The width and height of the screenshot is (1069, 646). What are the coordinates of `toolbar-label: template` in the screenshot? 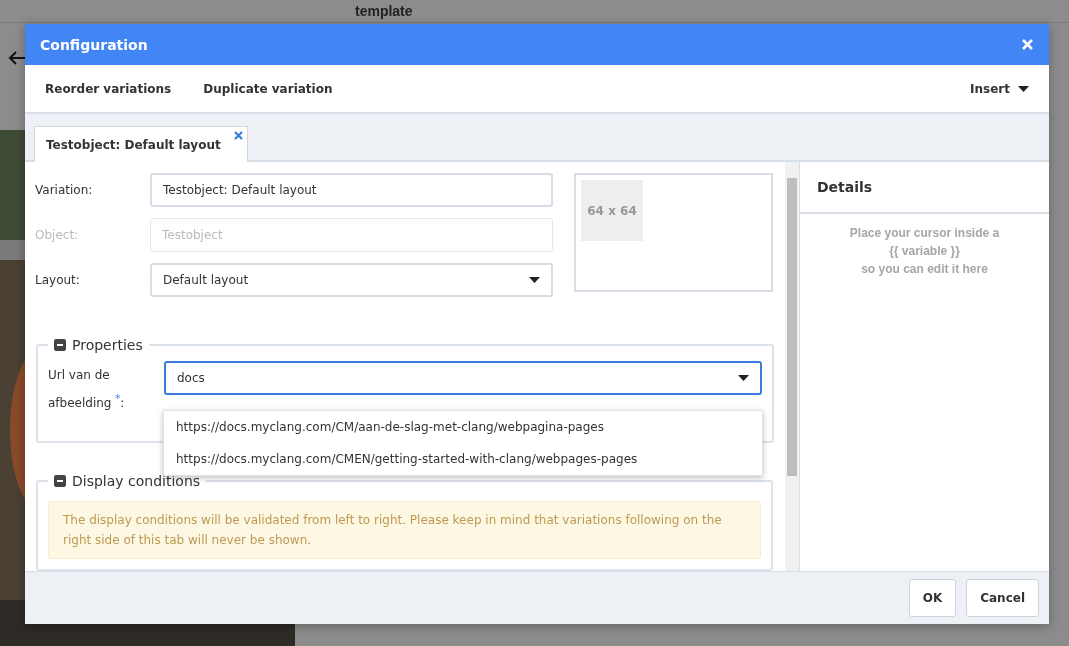 It's located at (384, 11).